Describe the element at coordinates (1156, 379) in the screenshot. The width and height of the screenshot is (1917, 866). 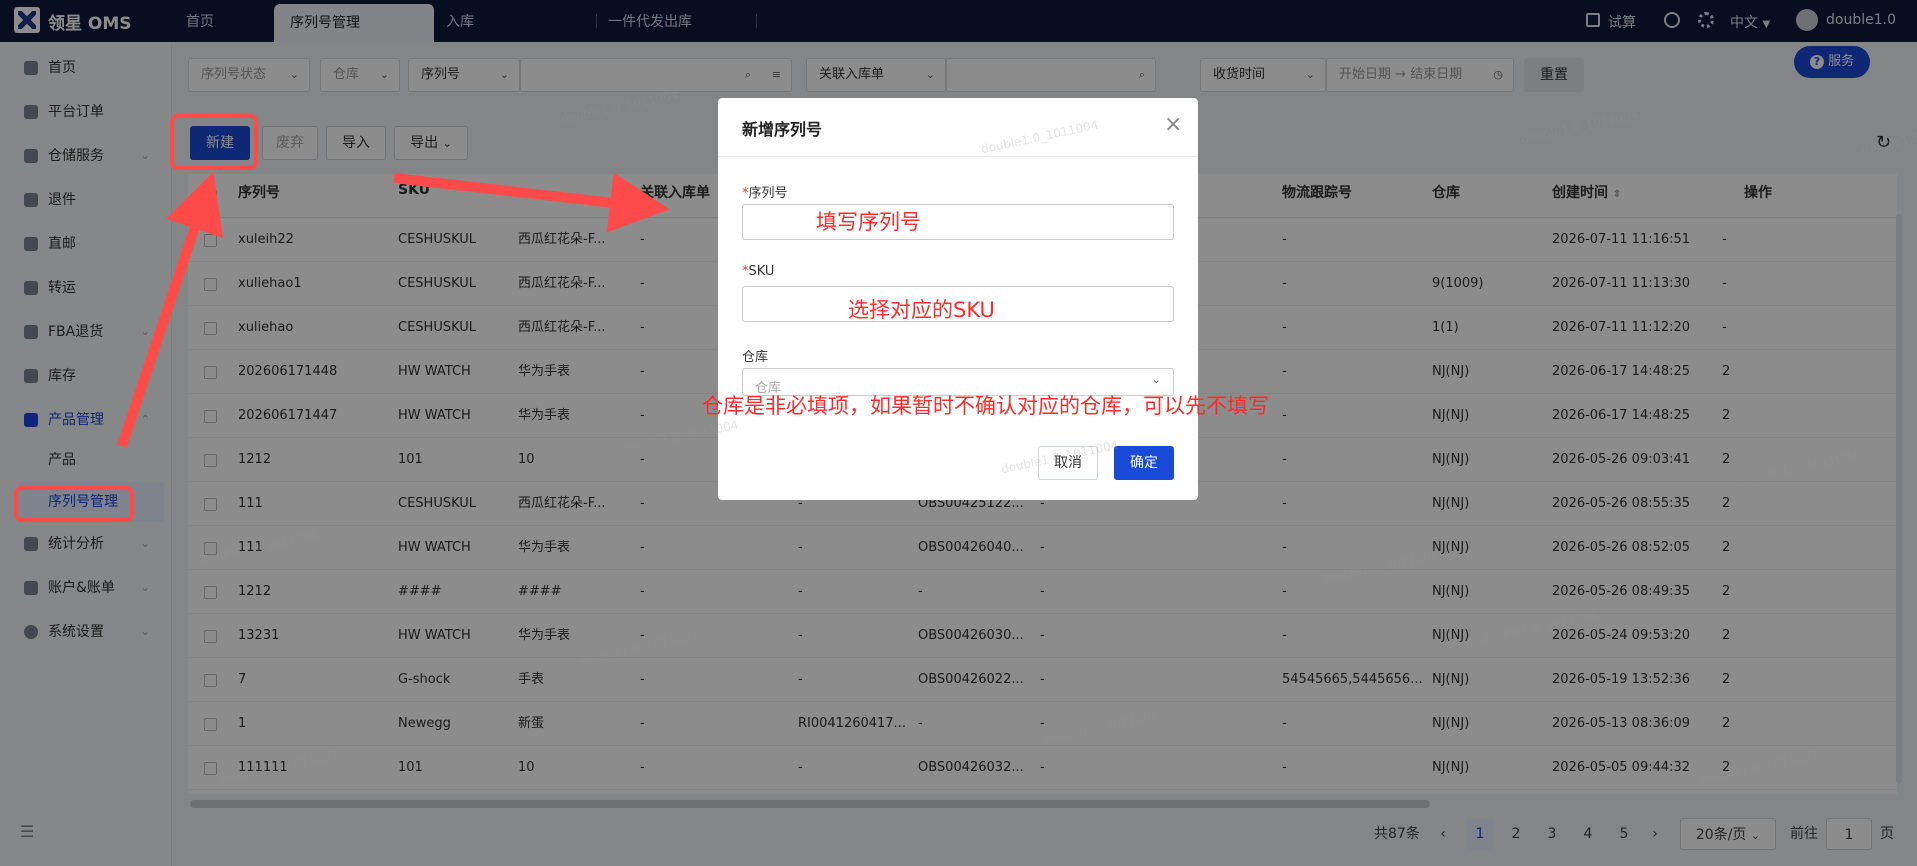
I see `chevron-down-icon: ⌄` at that location.